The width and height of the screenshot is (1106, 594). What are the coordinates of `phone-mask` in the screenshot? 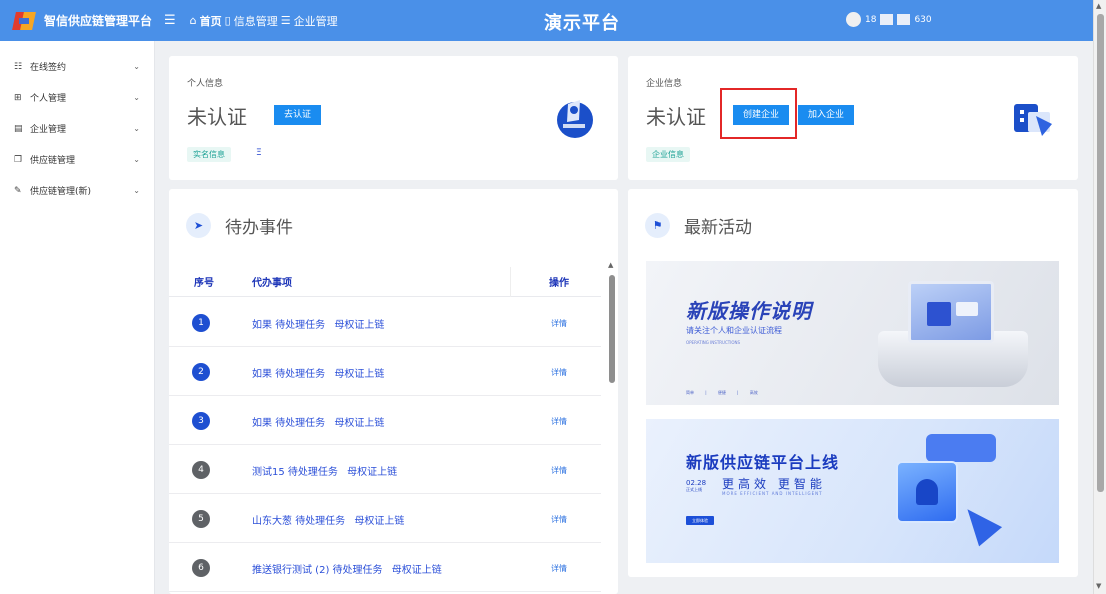 It's located at (904, 19).